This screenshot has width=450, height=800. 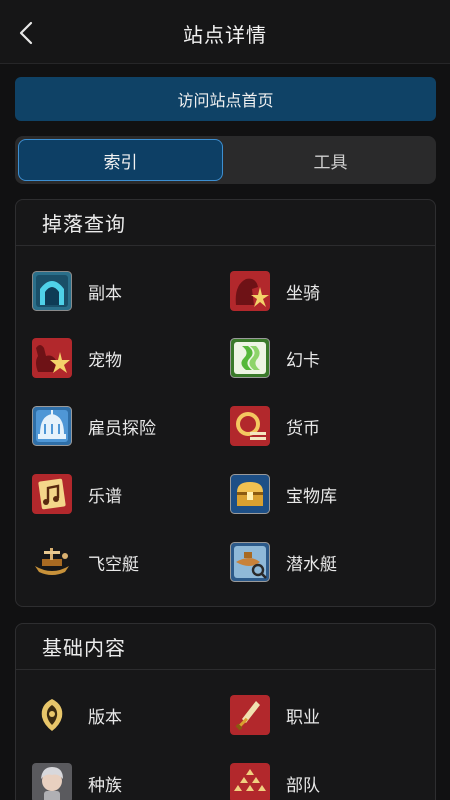 I want to click on tab-tools: 工具, so click(x=330, y=160).